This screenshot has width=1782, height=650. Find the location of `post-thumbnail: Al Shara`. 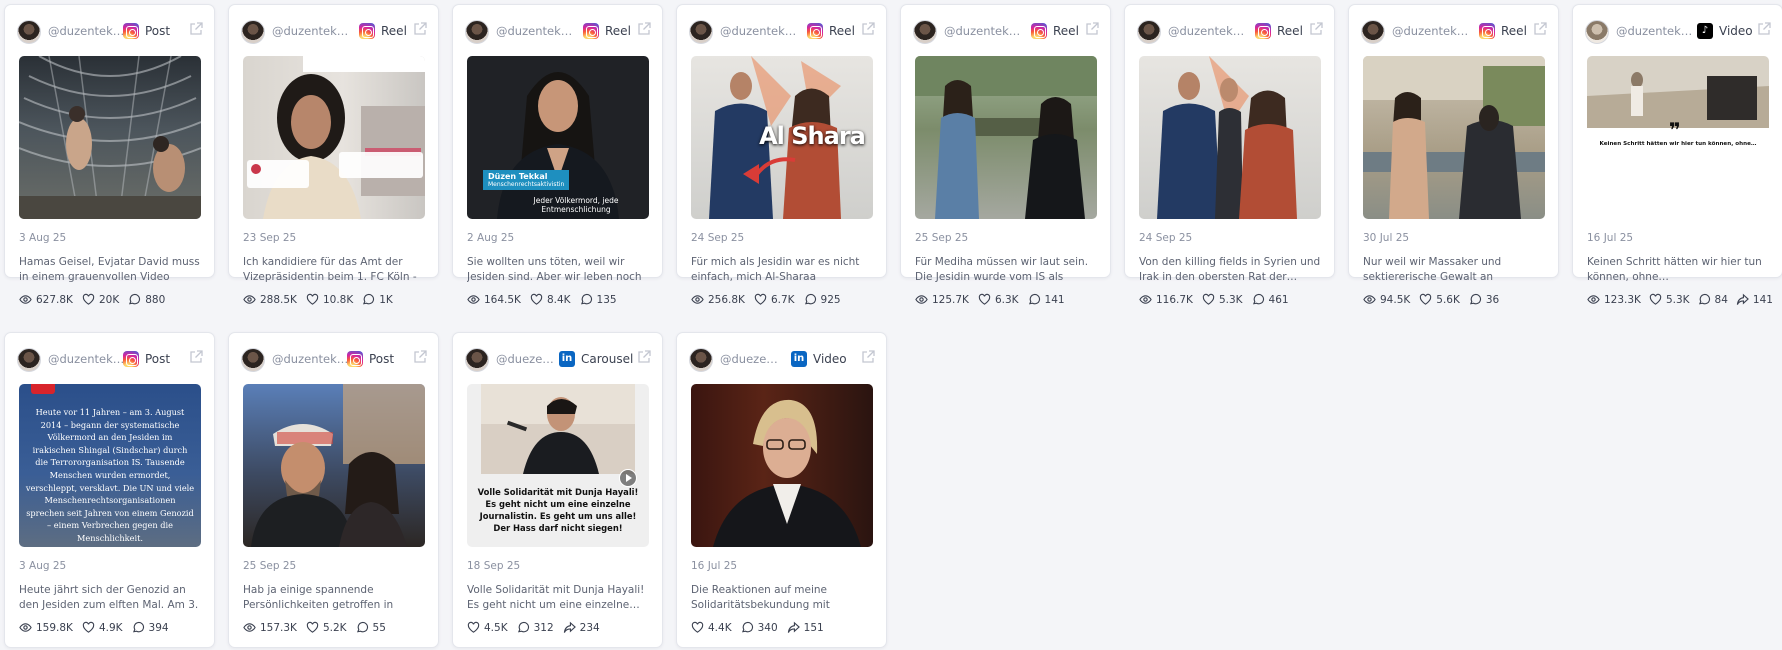

post-thumbnail: Al Shara is located at coordinates (782, 137).